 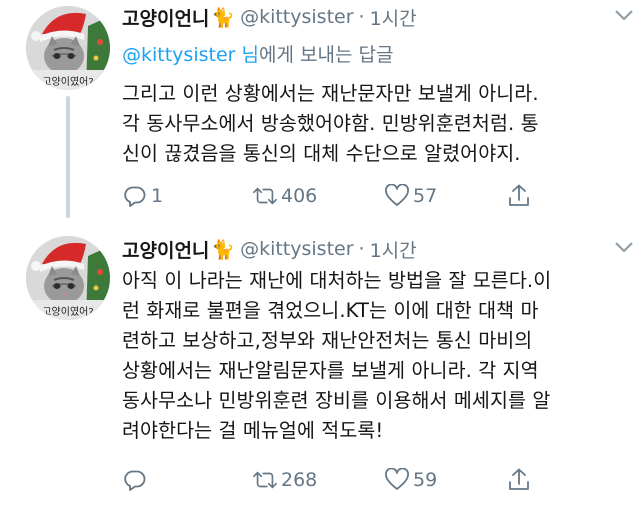 What do you see at coordinates (371, 480) in the screenshot?
I see `tweet-actions: 268 59` at bounding box center [371, 480].